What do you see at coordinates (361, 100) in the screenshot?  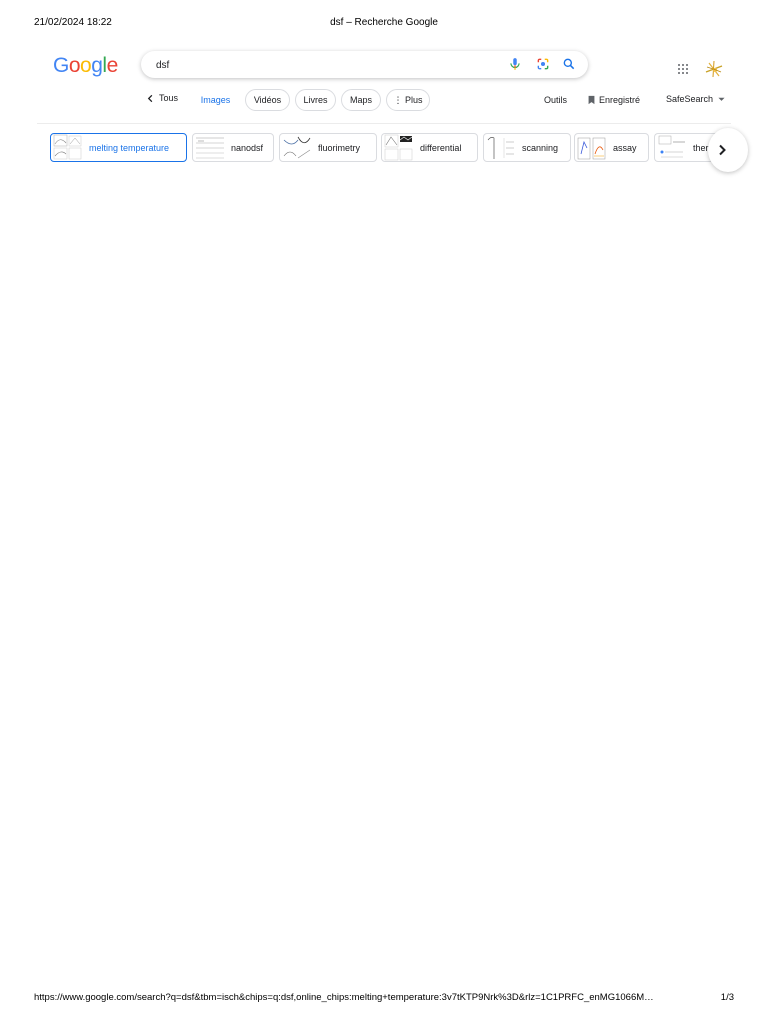 I see `tab-maps: Maps` at bounding box center [361, 100].